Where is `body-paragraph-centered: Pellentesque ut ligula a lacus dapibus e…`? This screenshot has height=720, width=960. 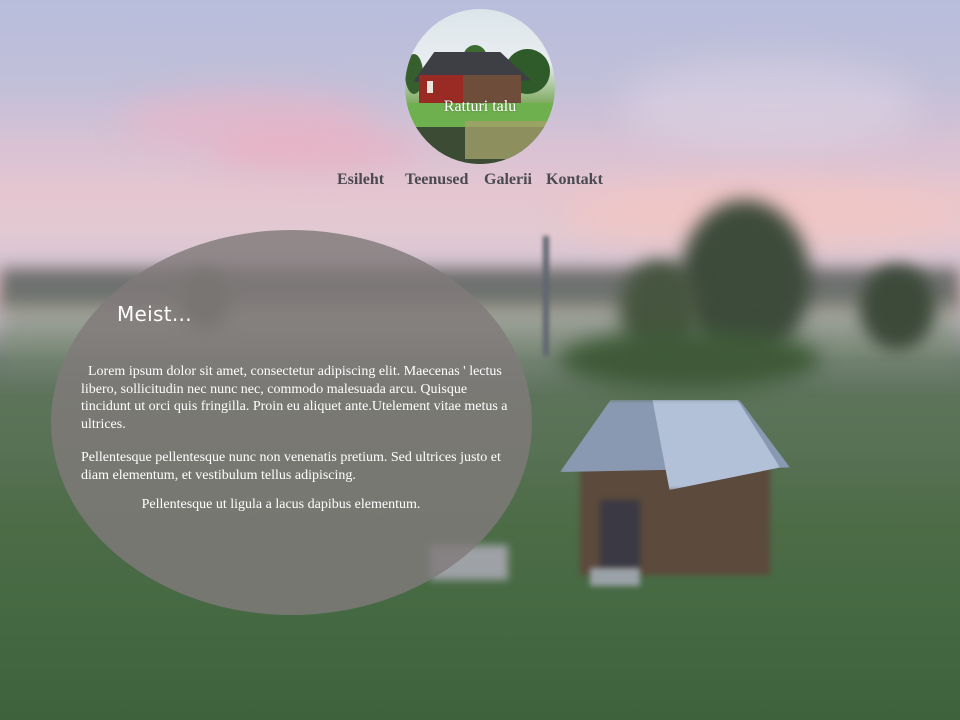 body-paragraph-centered: Pellentesque ut ligula a lacus dapibus e… is located at coordinates (281, 504).